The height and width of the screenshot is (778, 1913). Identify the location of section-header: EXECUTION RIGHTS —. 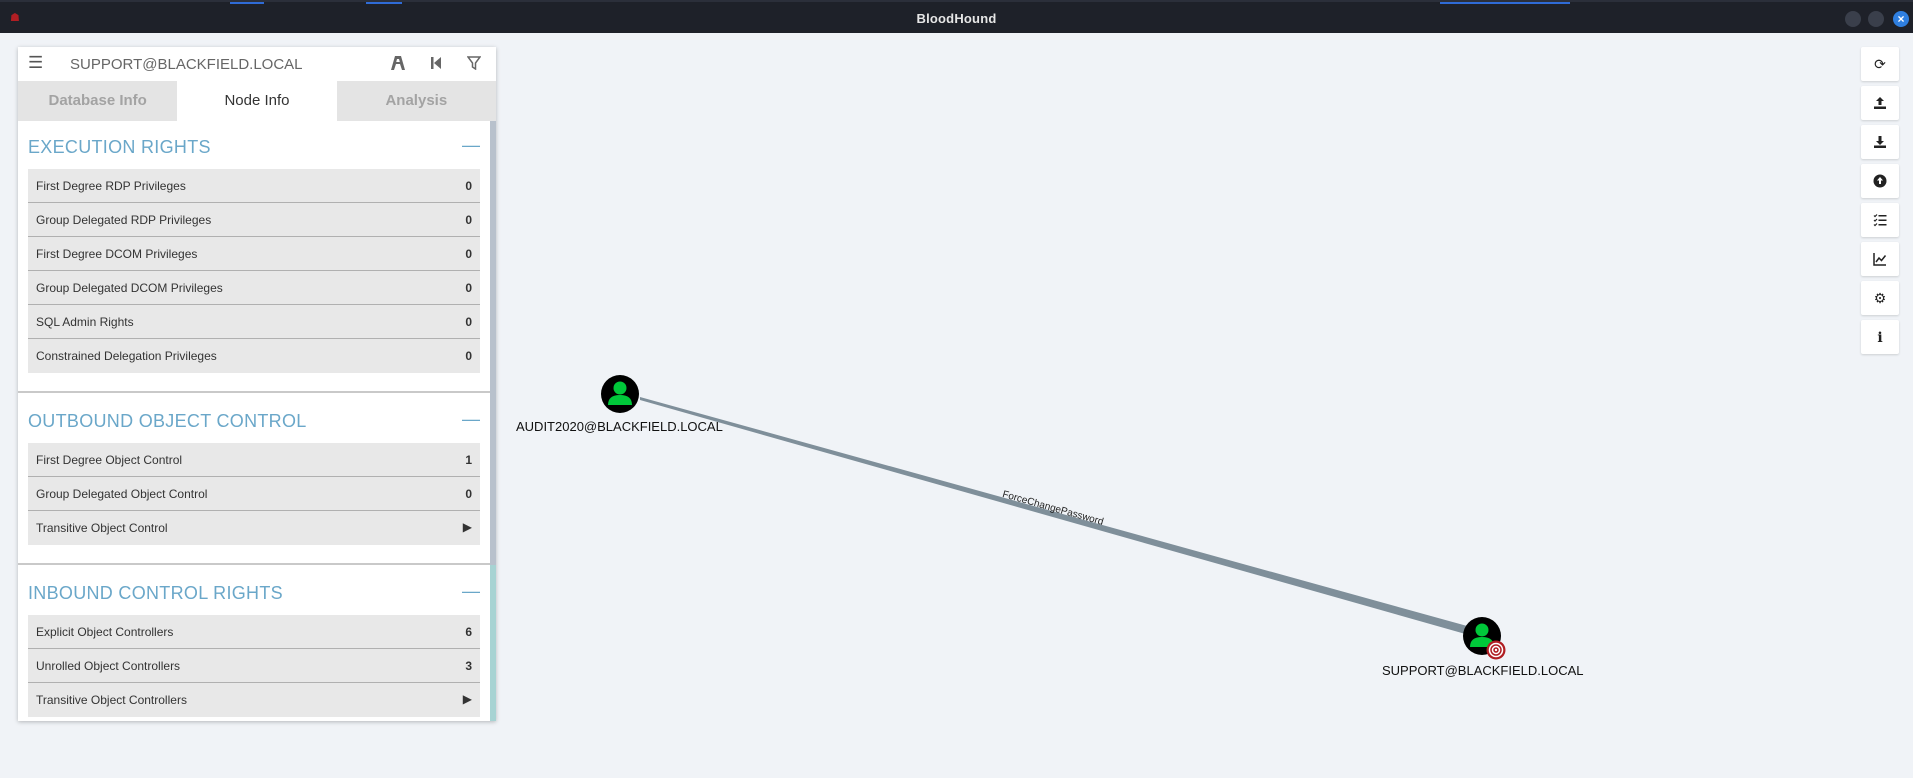
(254, 145).